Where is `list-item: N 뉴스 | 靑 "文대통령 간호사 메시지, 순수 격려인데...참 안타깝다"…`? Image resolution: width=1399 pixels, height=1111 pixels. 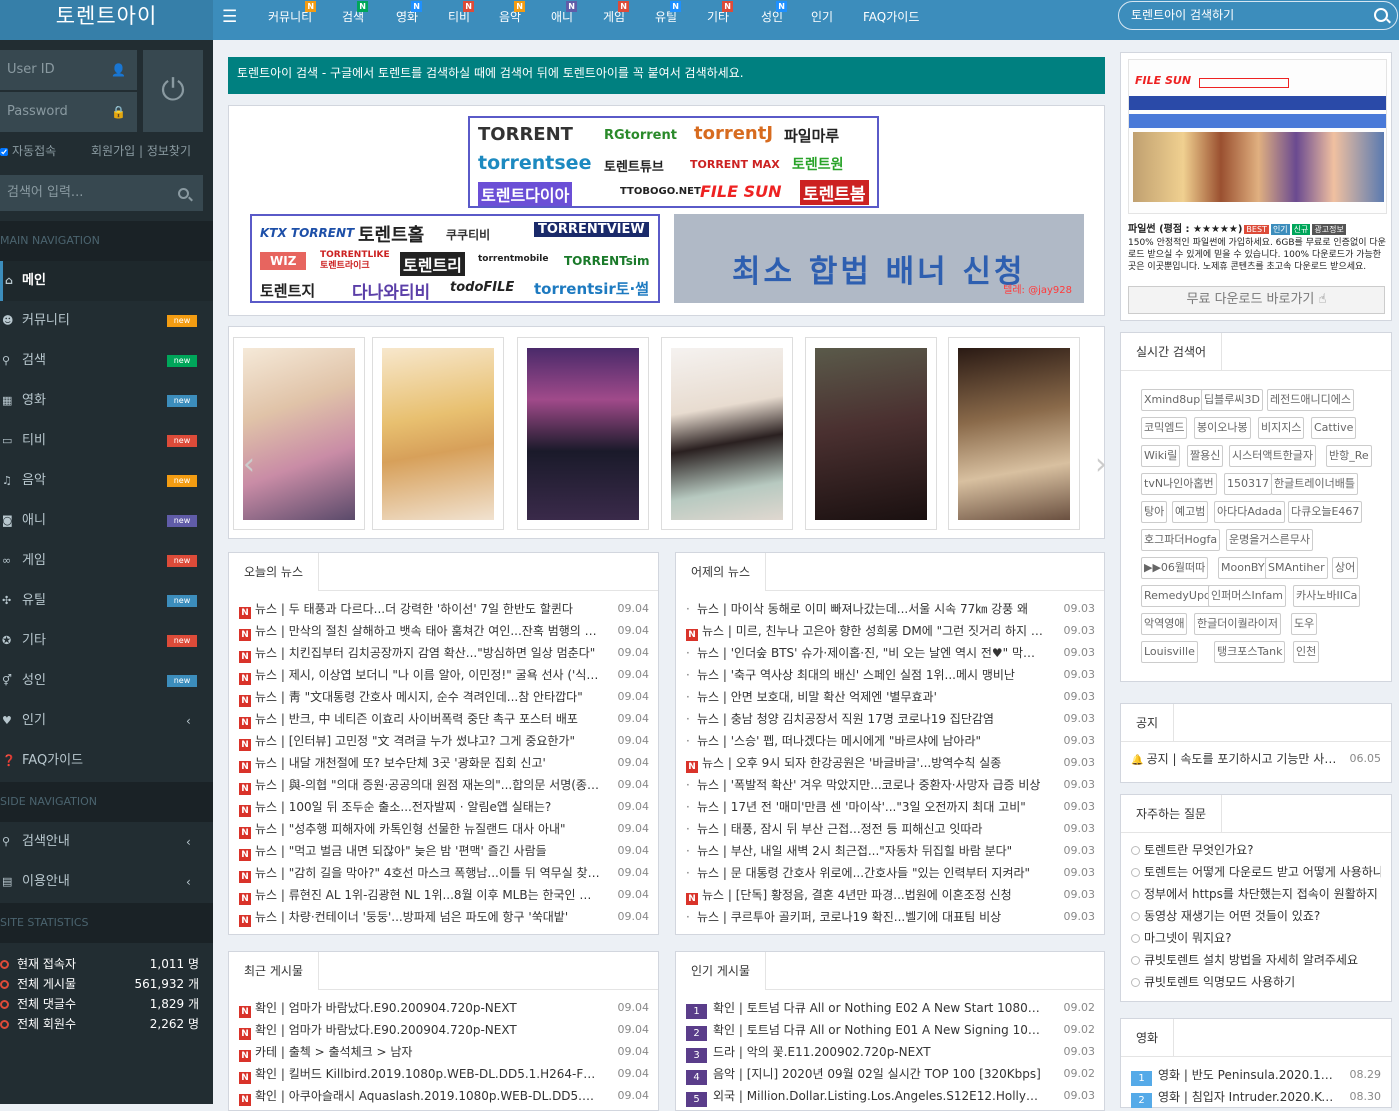
list-item: N 뉴스 | 靑 "文대통령 간호사 메시지, 순수 격려인데...참 안타깝다"… is located at coordinates (444, 697).